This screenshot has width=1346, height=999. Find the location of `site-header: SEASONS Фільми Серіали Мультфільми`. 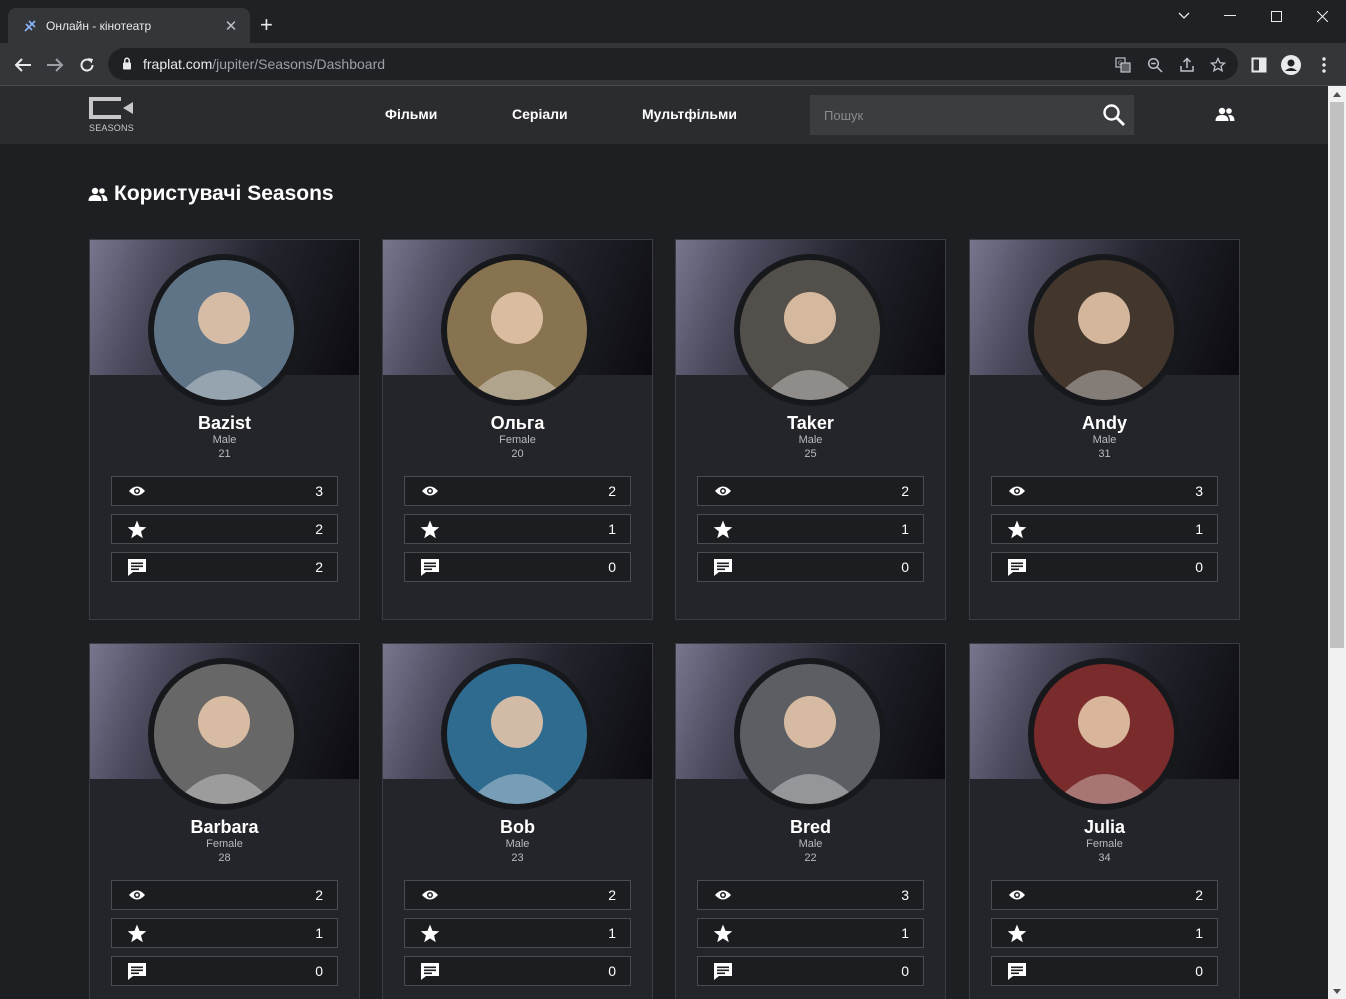

site-header: SEASONS Фільми Серіали Мультфільми is located at coordinates (664, 115).